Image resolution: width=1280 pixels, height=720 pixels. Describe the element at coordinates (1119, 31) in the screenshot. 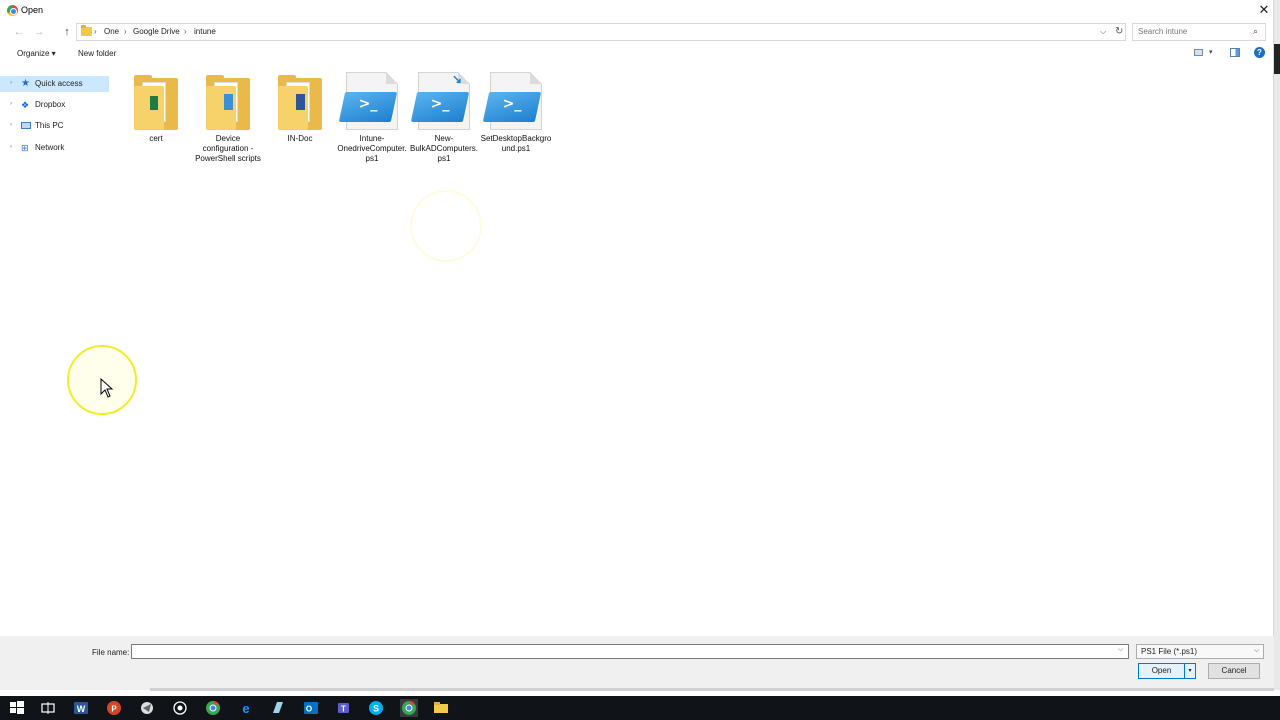

I see `refresh-icon: ↻` at that location.